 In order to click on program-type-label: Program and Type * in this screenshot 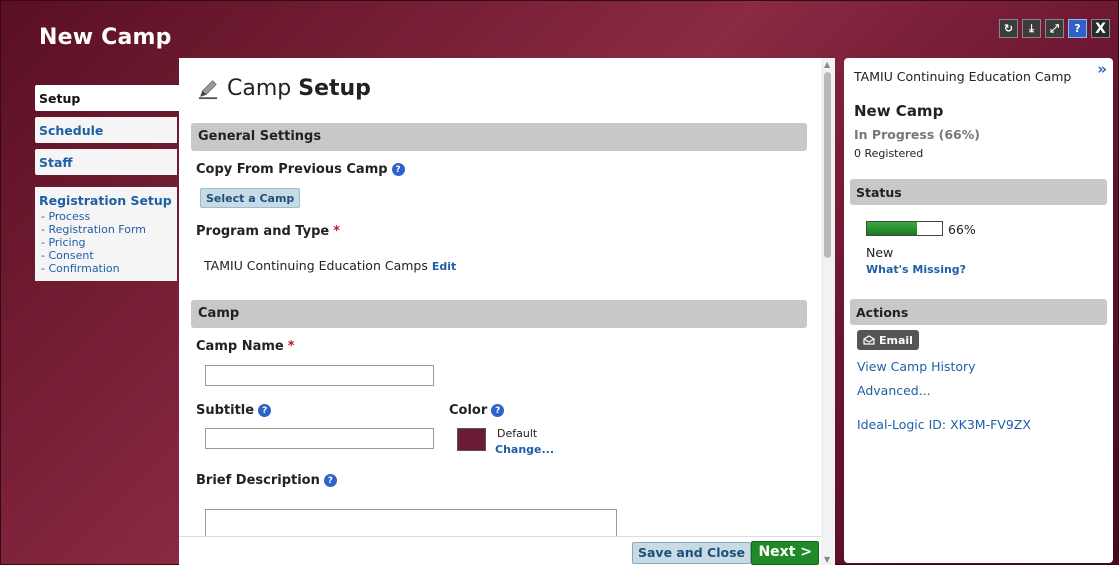, I will do `click(268, 231)`.